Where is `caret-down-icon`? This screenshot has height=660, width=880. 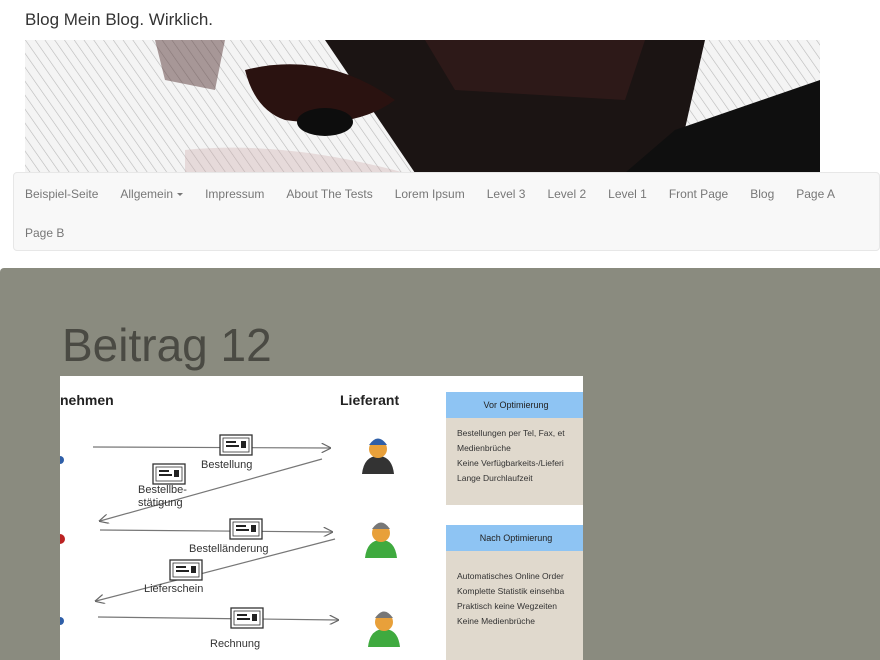 caret-down-icon is located at coordinates (180, 195).